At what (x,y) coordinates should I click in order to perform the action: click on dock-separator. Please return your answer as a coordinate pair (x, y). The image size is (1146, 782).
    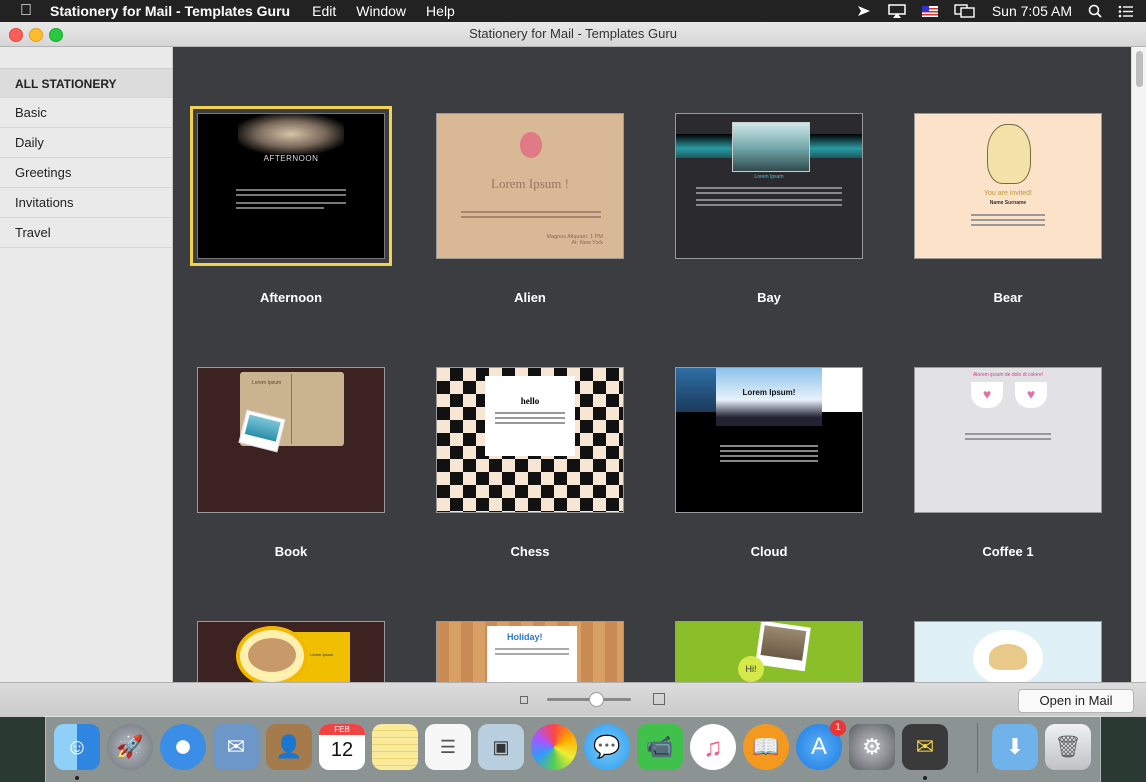
    Looking at the image, I should click on (977, 748).